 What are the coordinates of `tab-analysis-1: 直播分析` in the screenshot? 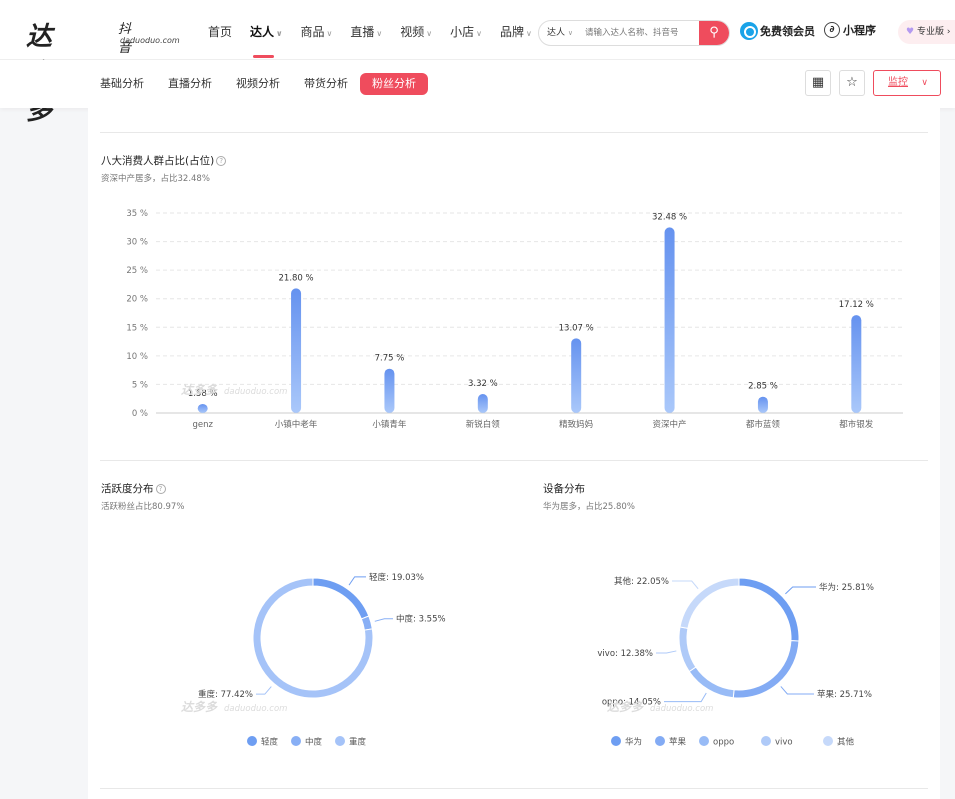 It's located at (190, 84).